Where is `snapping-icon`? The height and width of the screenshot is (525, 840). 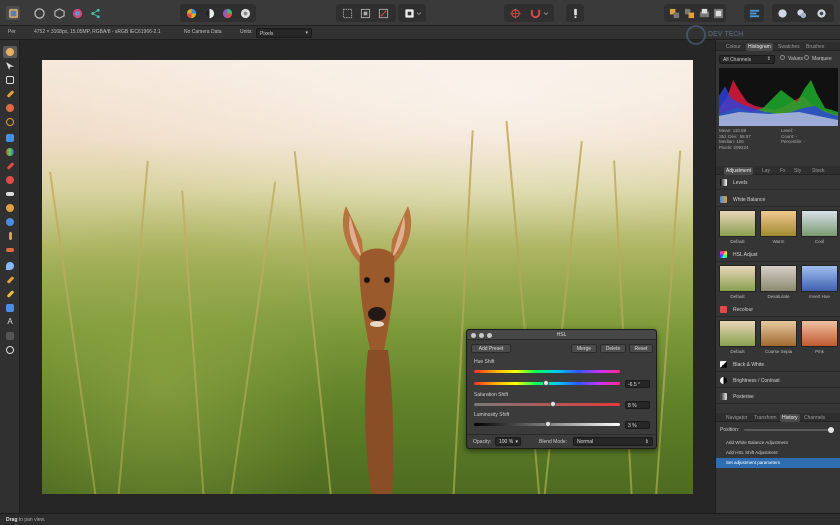 snapping-icon is located at coordinates (515, 13).